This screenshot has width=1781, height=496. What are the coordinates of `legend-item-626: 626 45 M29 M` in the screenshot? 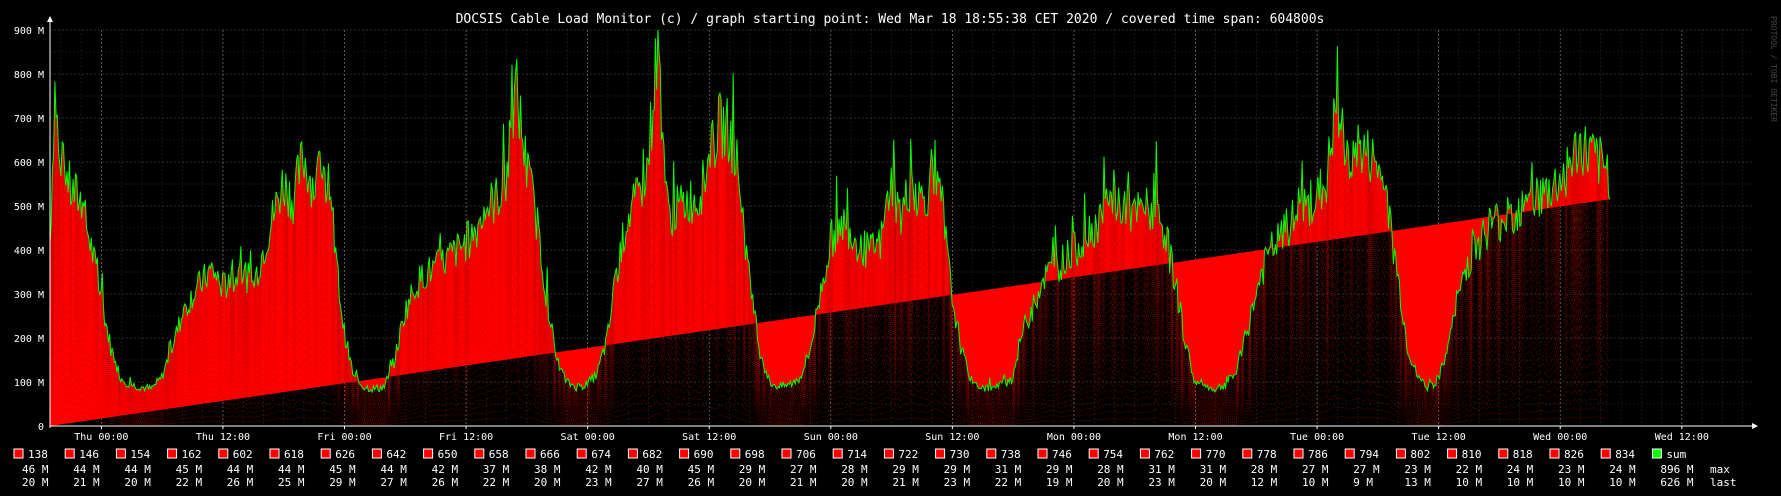 It's located at (338, 468).